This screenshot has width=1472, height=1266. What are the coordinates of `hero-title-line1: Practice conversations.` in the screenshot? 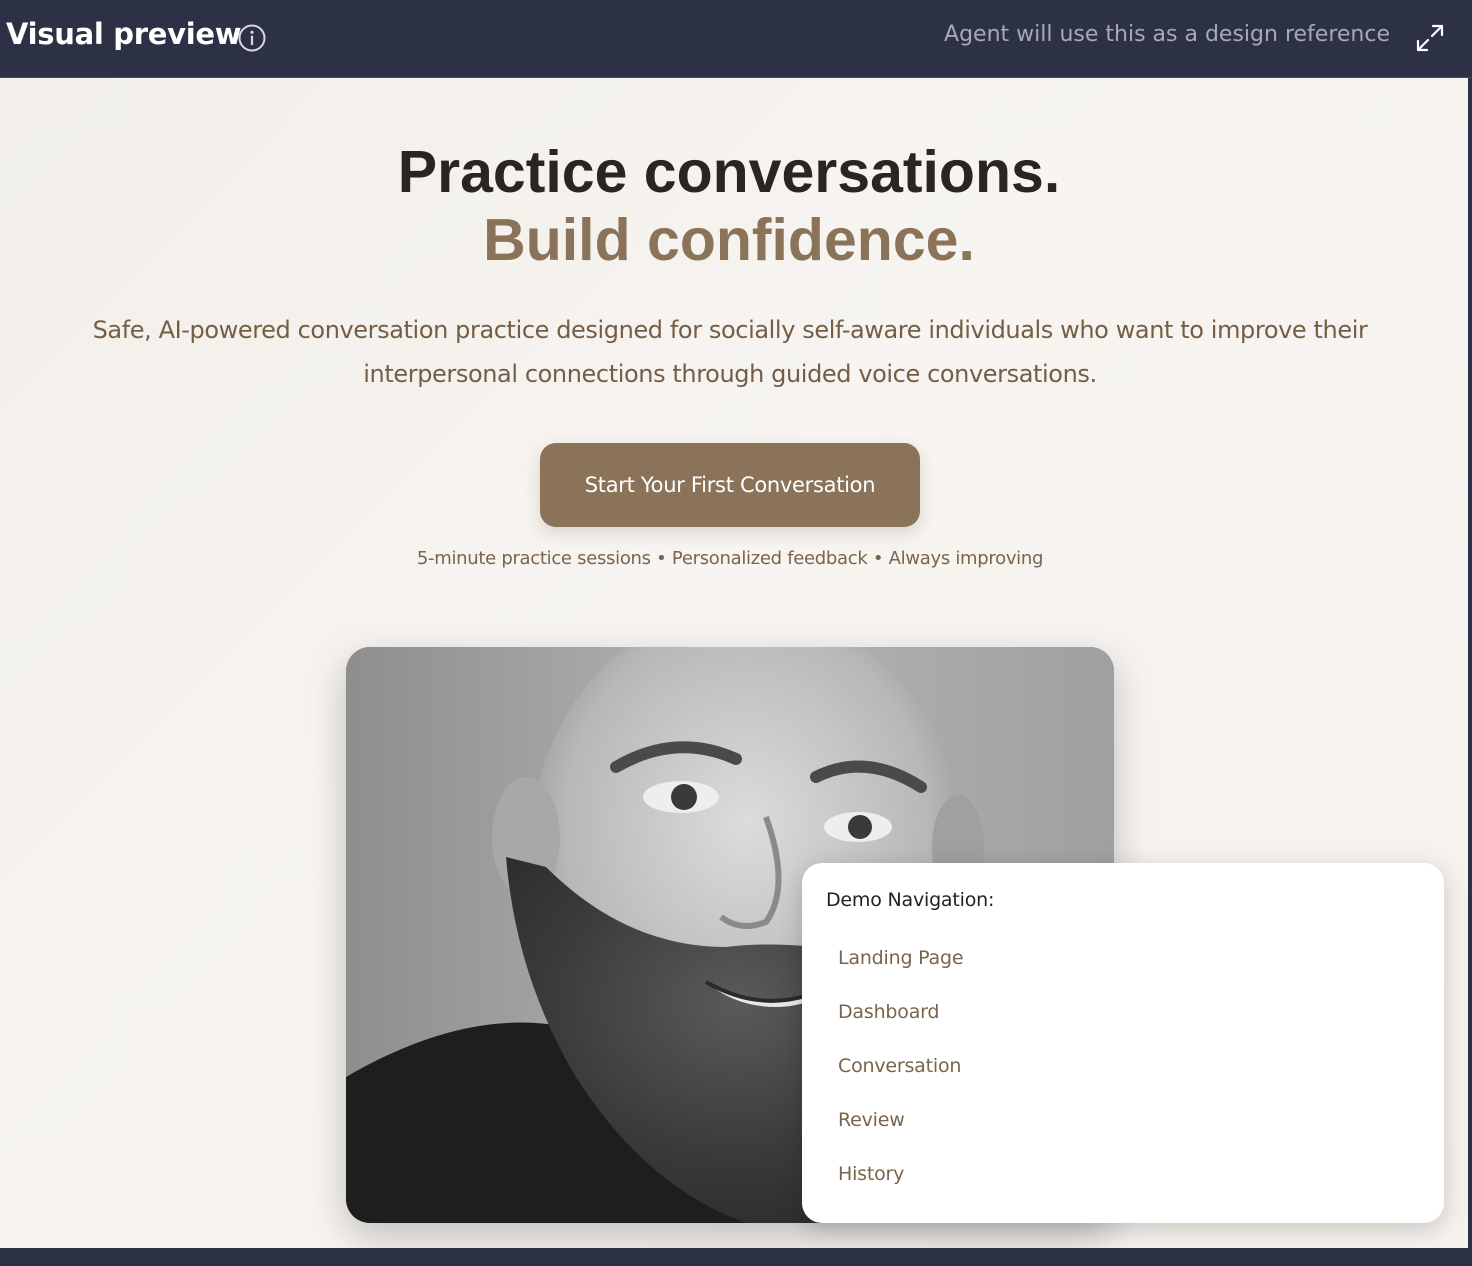 It's located at (729, 172).